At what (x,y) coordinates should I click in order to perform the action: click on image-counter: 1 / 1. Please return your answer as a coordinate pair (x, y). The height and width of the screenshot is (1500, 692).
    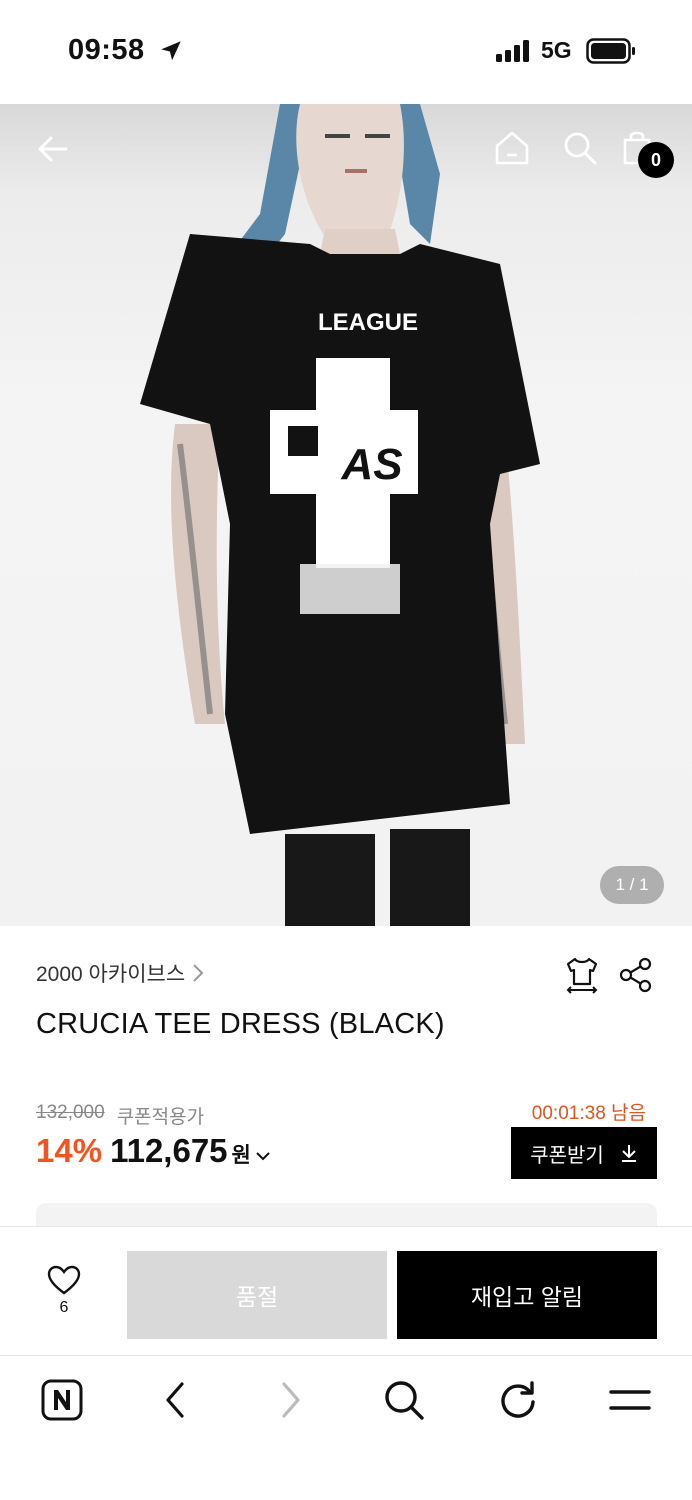
    Looking at the image, I should click on (632, 885).